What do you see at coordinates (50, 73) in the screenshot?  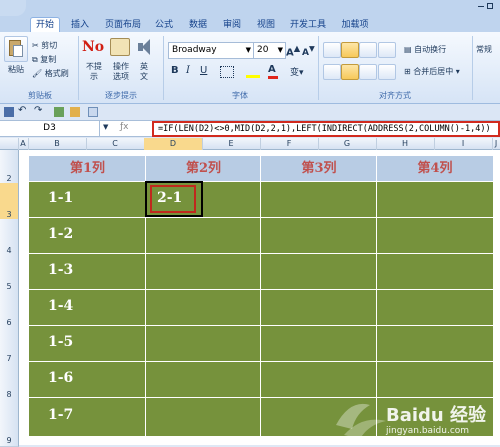 I see `format-painter-button: 🖌 格式刷` at bounding box center [50, 73].